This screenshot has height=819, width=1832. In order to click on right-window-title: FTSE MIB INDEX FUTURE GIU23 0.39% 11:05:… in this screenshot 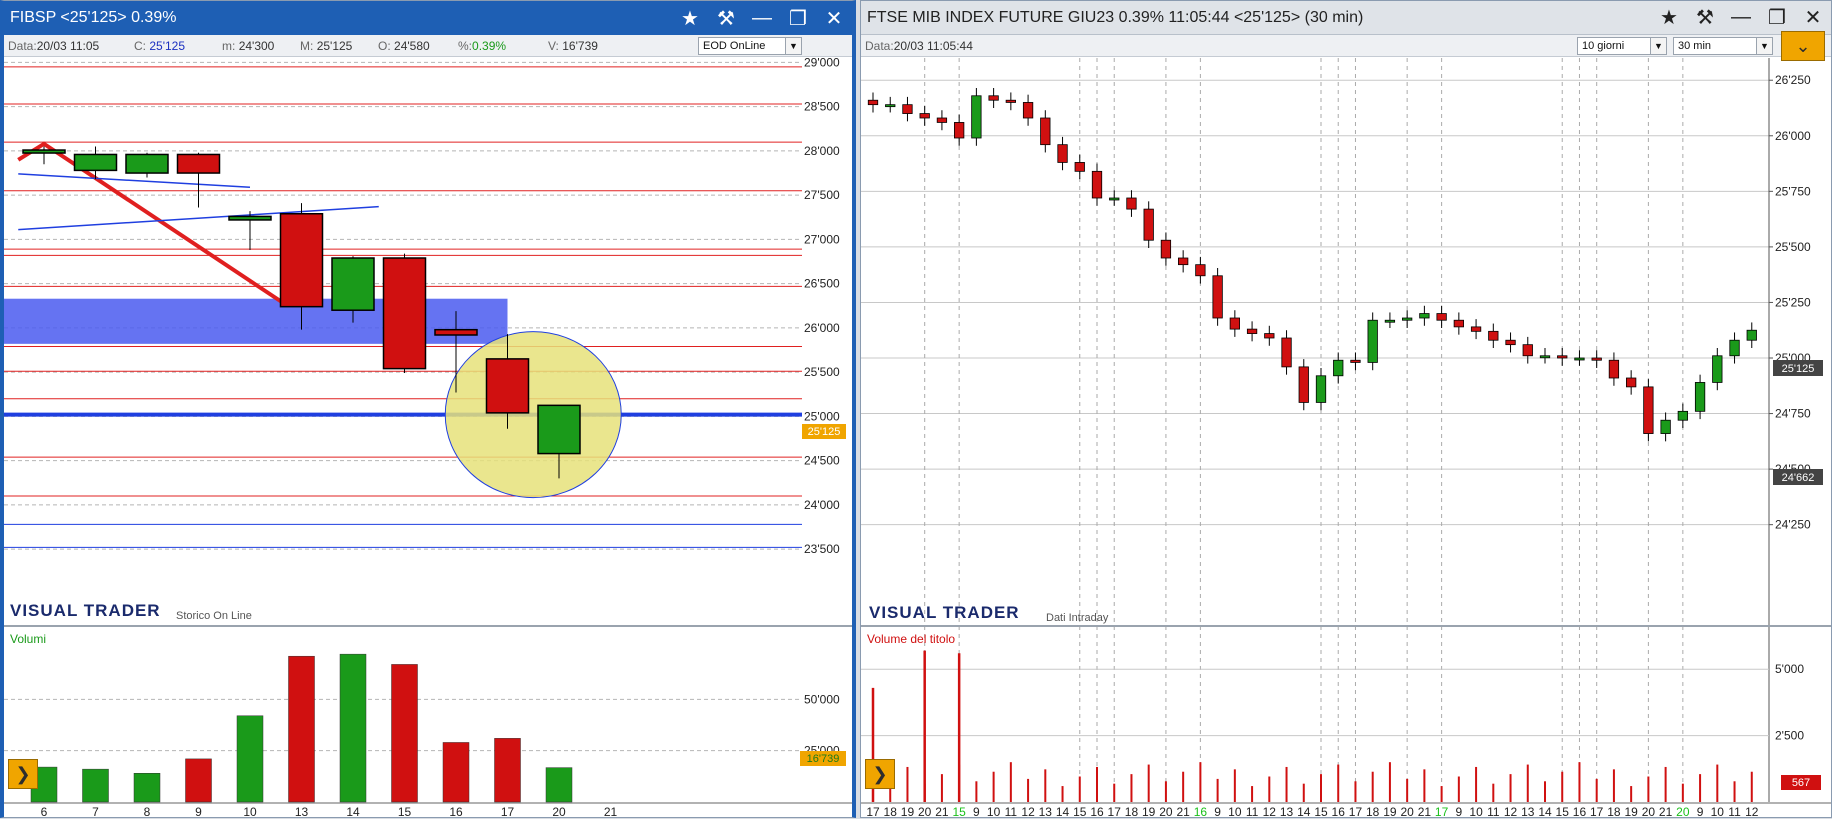, I will do `click(1115, 17)`.